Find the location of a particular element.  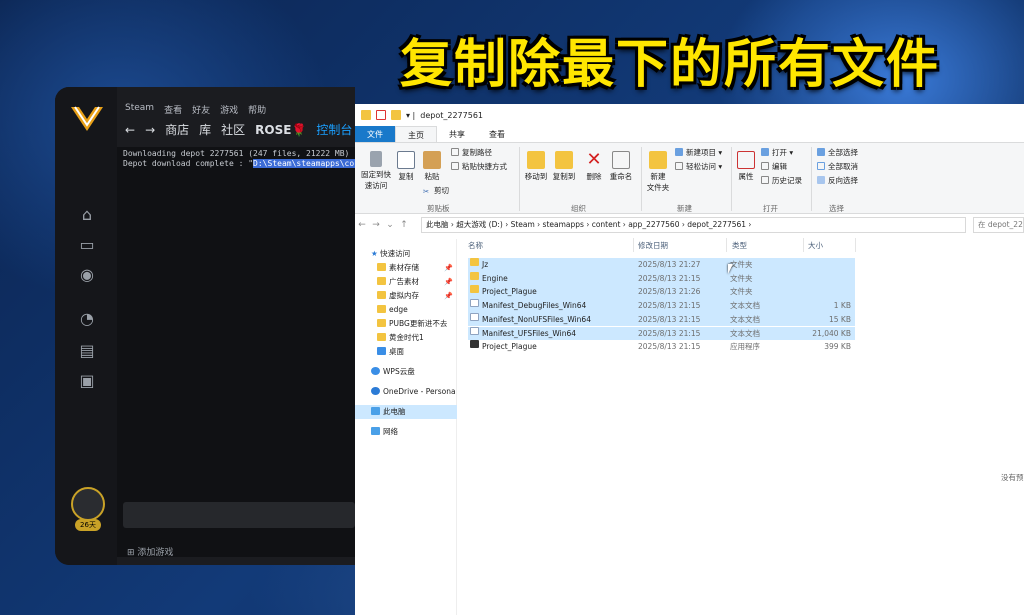

ribbon-tabs: 文件 主页 共享 查看 is located at coordinates (689, 134).